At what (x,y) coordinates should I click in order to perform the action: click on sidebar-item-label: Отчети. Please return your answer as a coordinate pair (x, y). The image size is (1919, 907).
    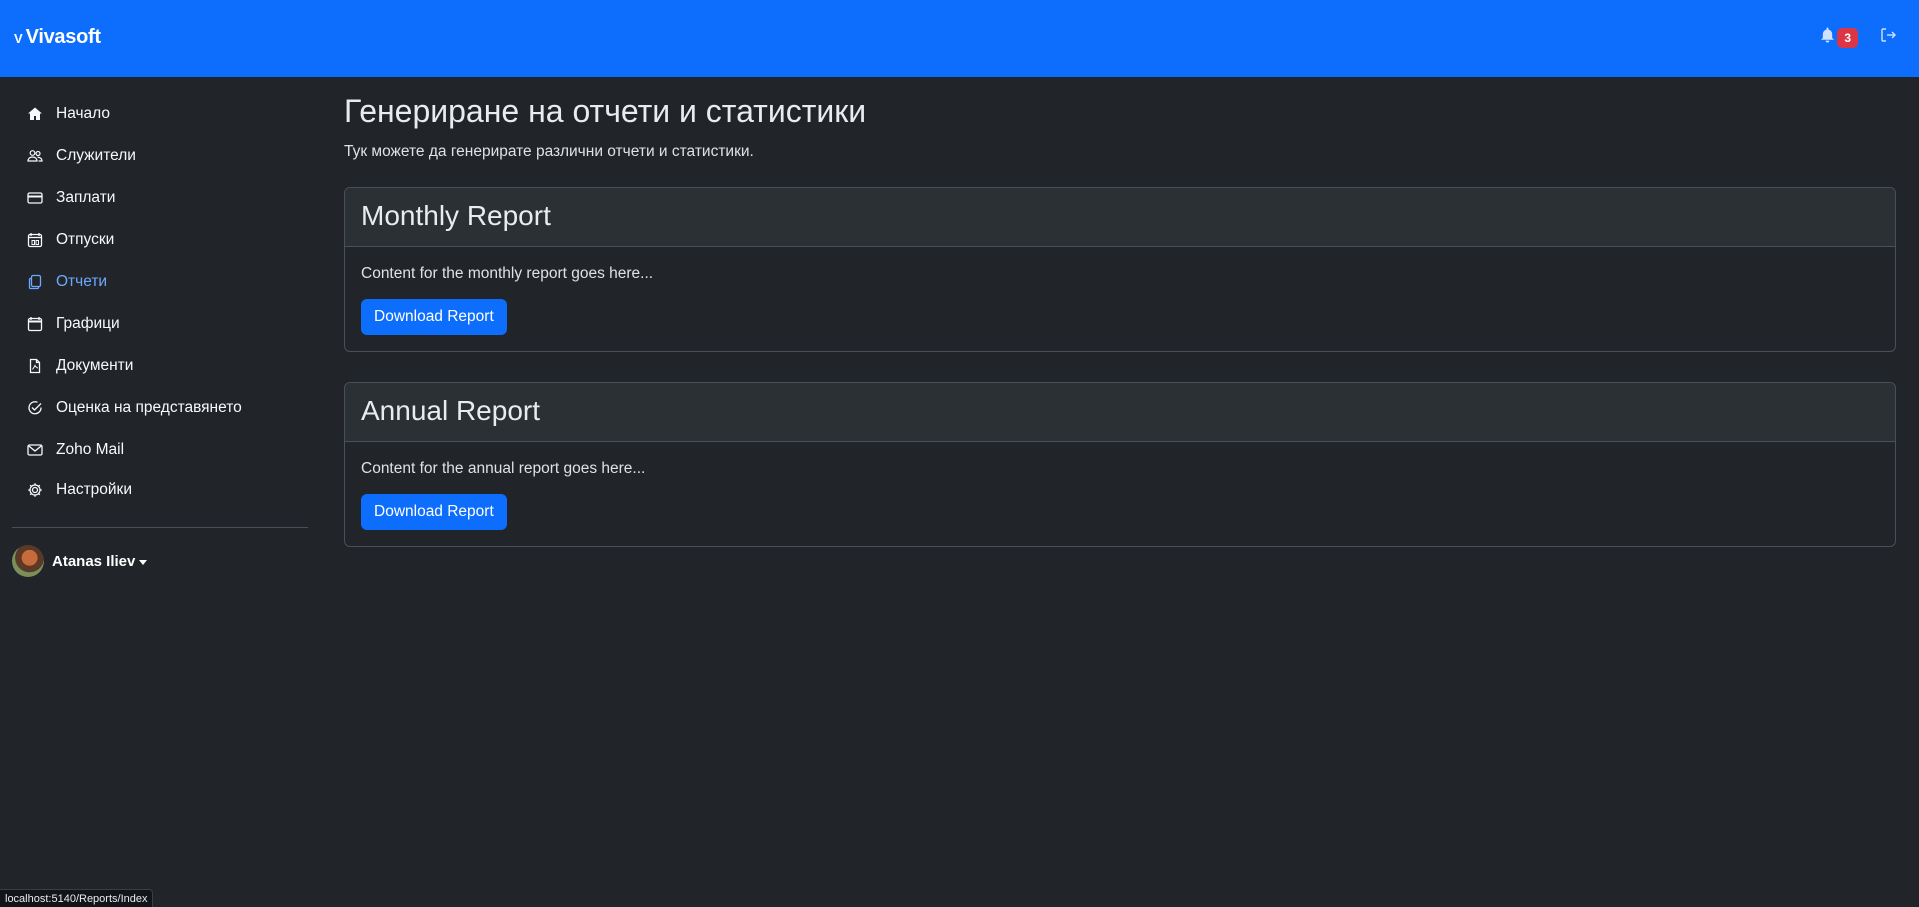
    Looking at the image, I should click on (82, 281).